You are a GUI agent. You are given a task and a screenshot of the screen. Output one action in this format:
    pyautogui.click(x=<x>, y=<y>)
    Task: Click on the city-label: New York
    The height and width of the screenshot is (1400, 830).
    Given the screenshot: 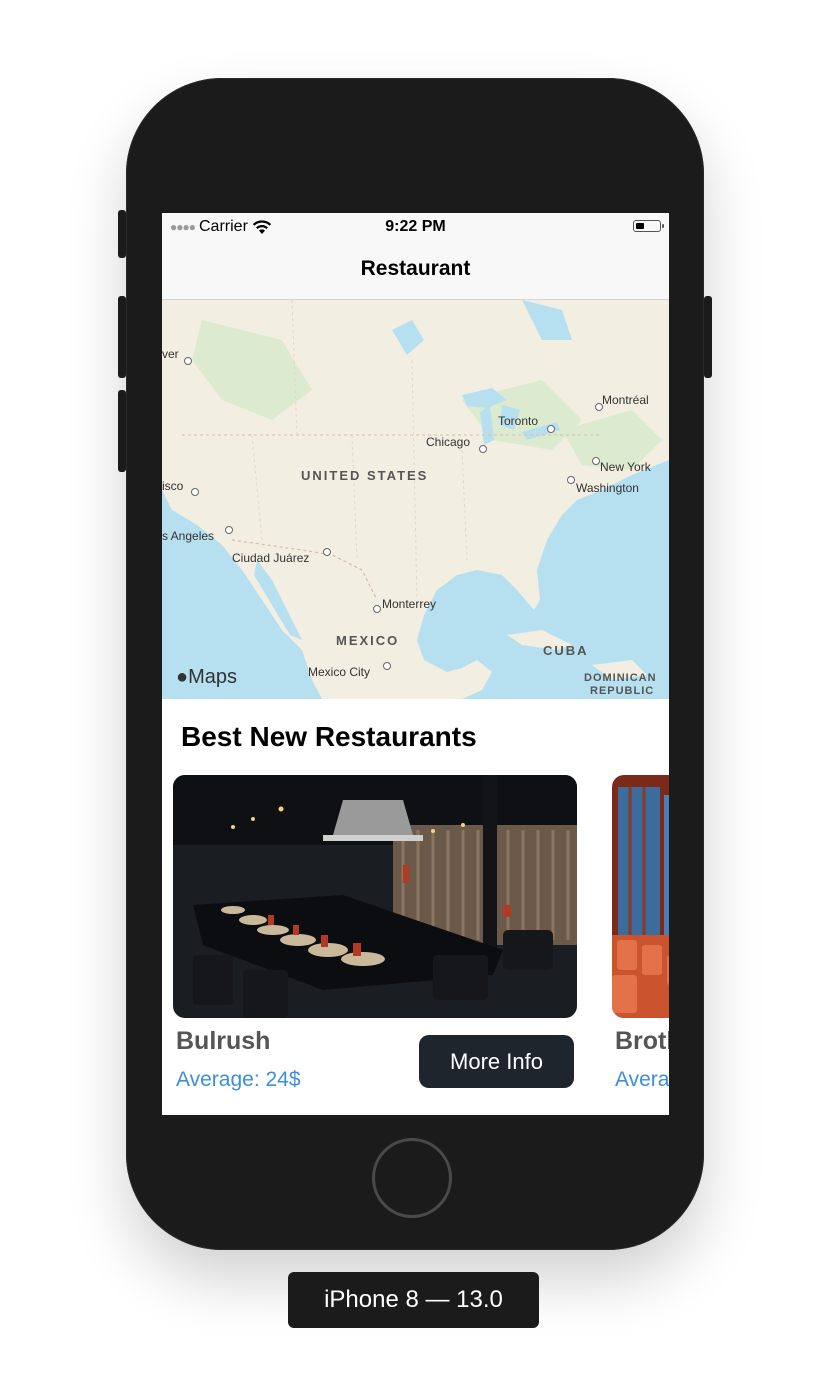 What is the action you would take?
    pyautogui.click(x=625, y=467)
    